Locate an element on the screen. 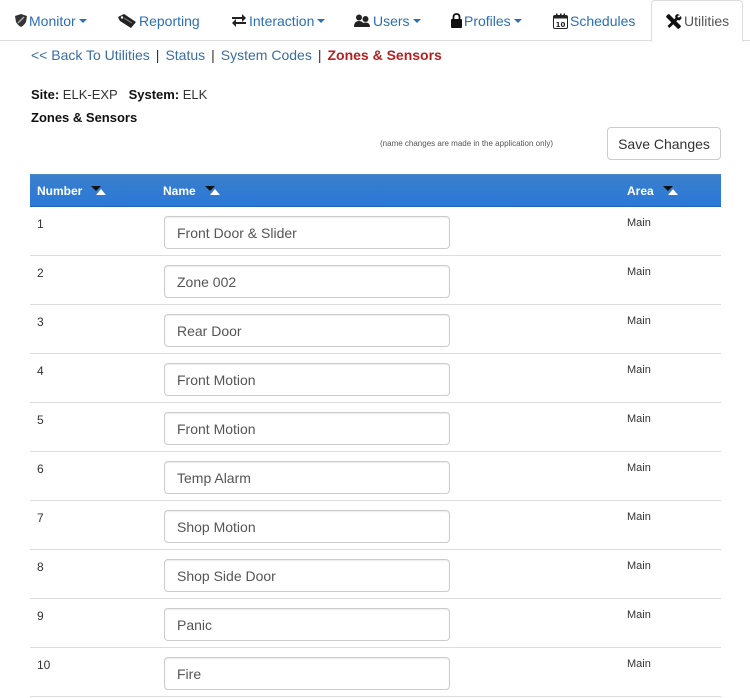 The height and width of the screenshot is (698, 750). table-row: 4 Main is located at coordinates (375, 378).